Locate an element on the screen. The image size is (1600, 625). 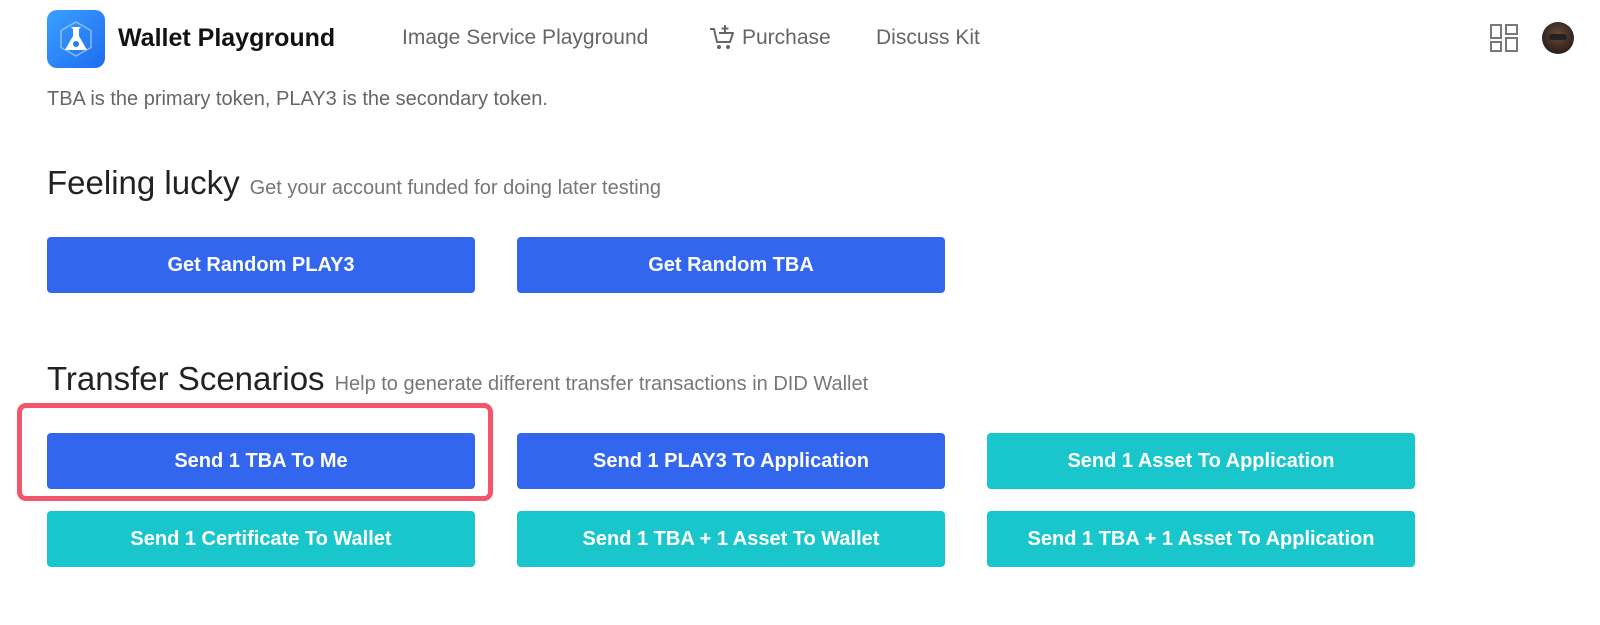
get-random-play3-button: Get Random PLAY3 is located at coordinates (261, 265).